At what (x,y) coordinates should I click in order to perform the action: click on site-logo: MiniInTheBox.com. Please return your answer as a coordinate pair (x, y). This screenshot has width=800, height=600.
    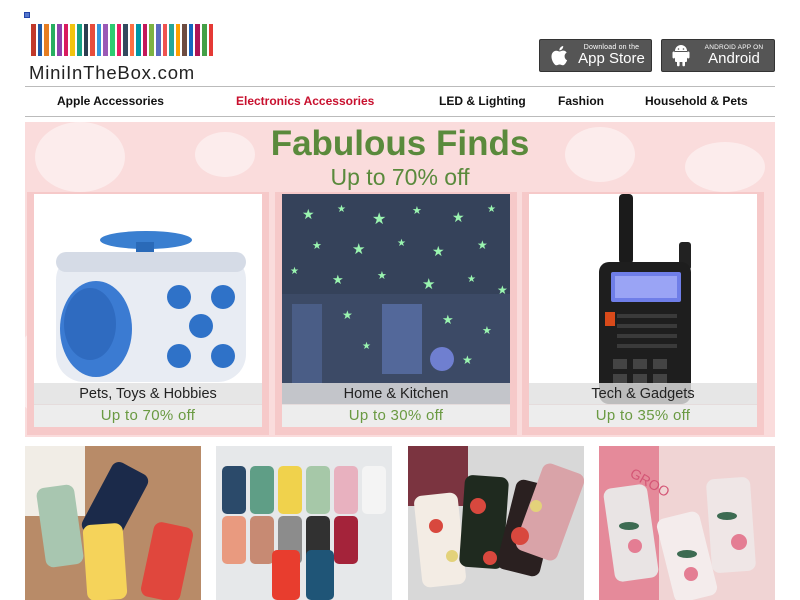
    Looking at the image, I should click on (122, 53).